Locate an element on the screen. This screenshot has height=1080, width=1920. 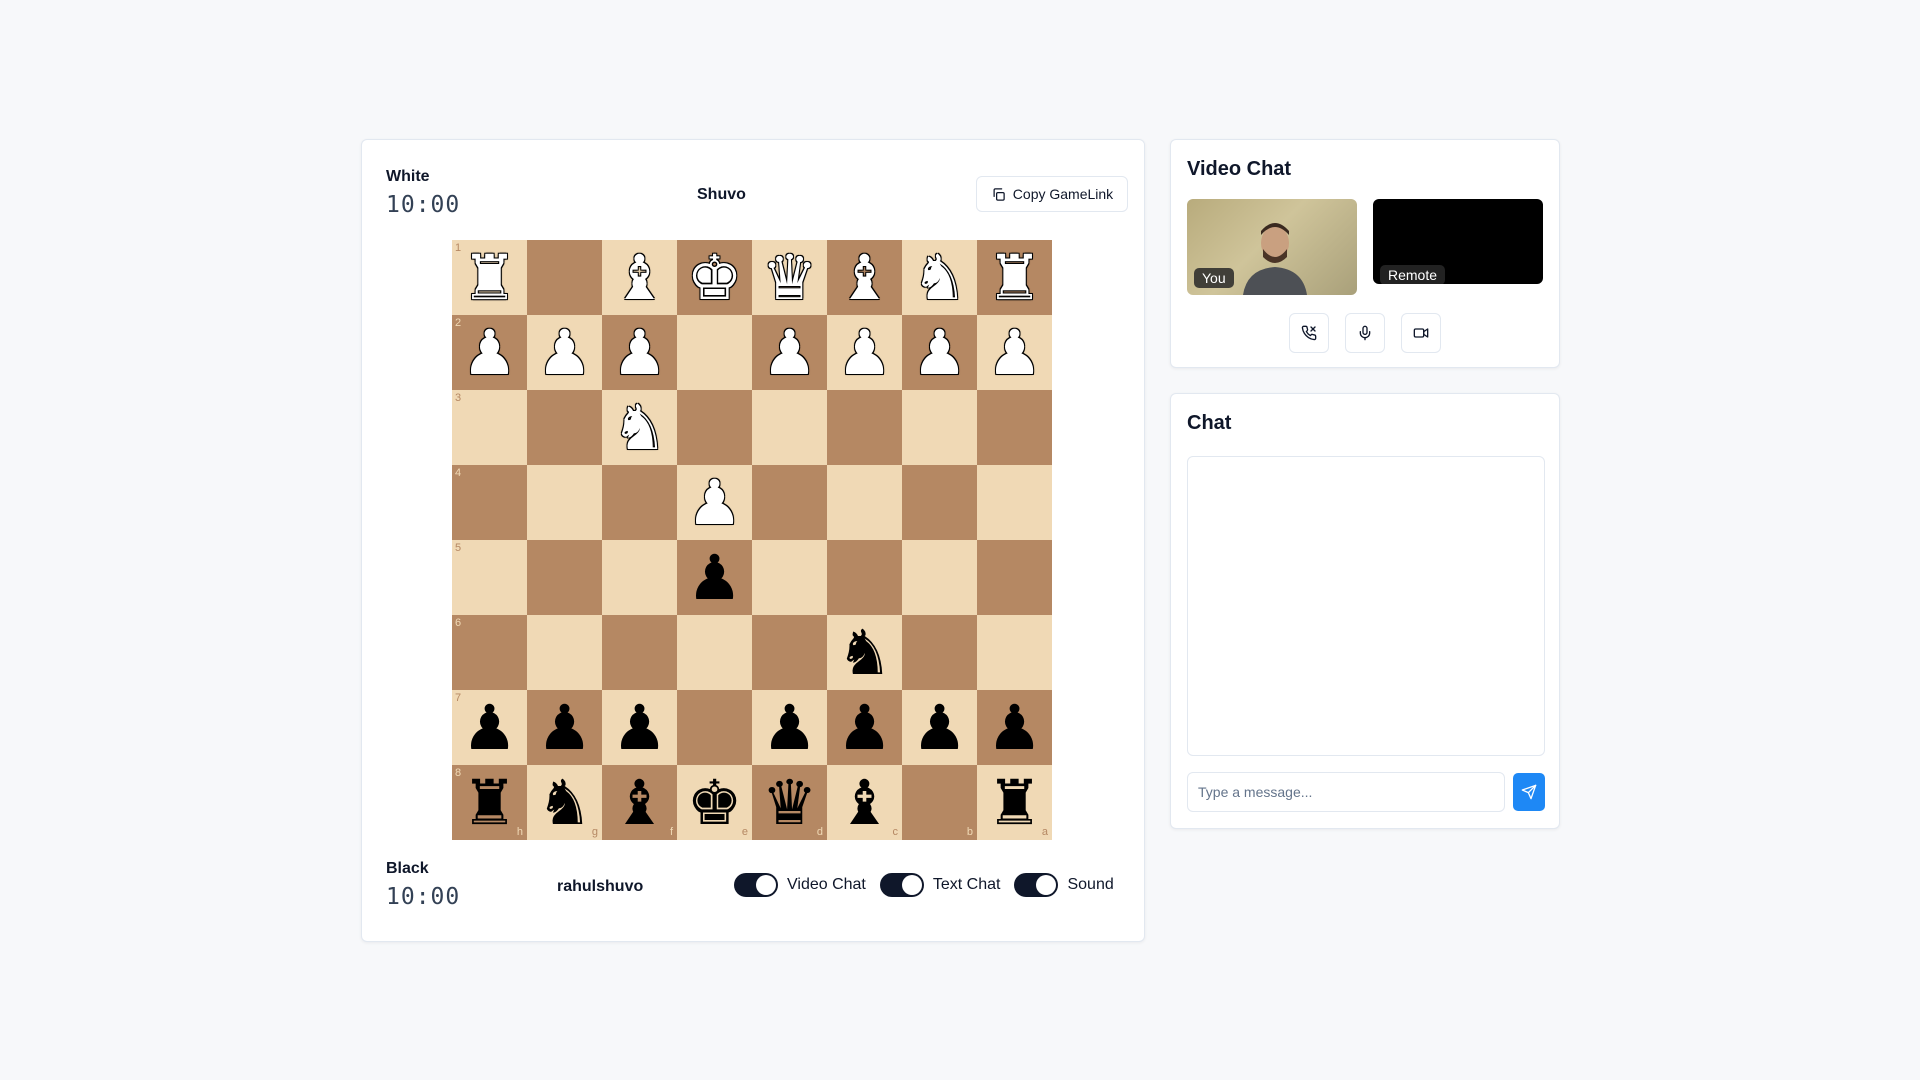
board-square: c ♝ is located at coordinates (864, 802).